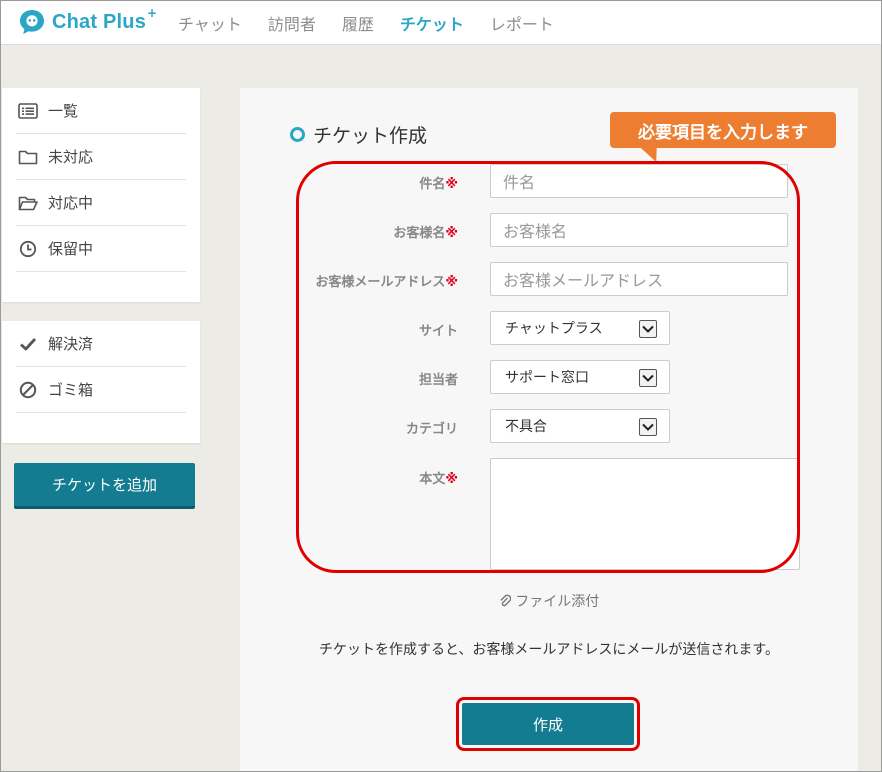 This screenshot has height=772, width=882. What do you see at coordinates (506, 600) in the screenshot?
I see `paperclip-icon` at bounding box center [506, 600].